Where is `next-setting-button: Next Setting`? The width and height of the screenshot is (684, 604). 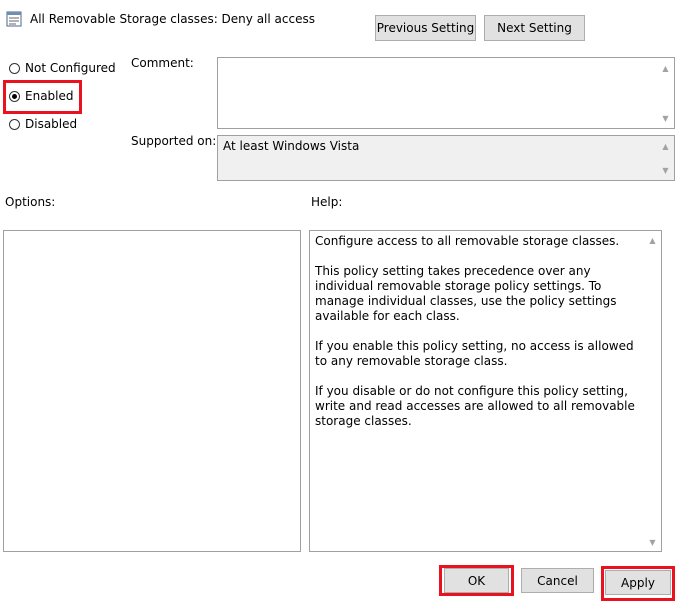 next-setting-button: Next Setting is located at coordinates (534, 28).